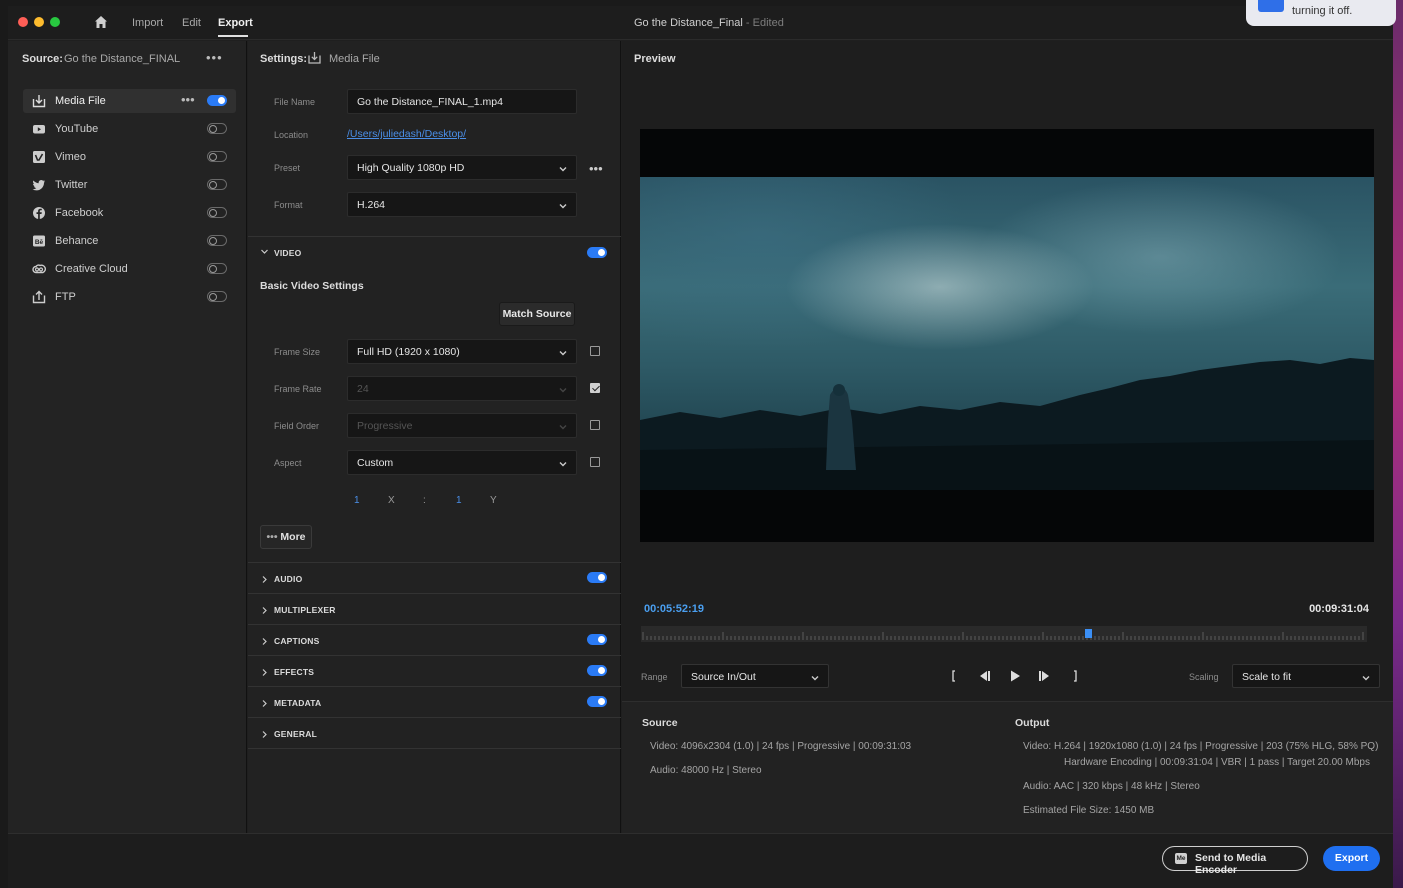 Image resolution: width=1403 pixels, height=888 pixels. Describe the element at coordinates (595, 351) in the screenshot. I see `frame-size-checkbox` at that location.